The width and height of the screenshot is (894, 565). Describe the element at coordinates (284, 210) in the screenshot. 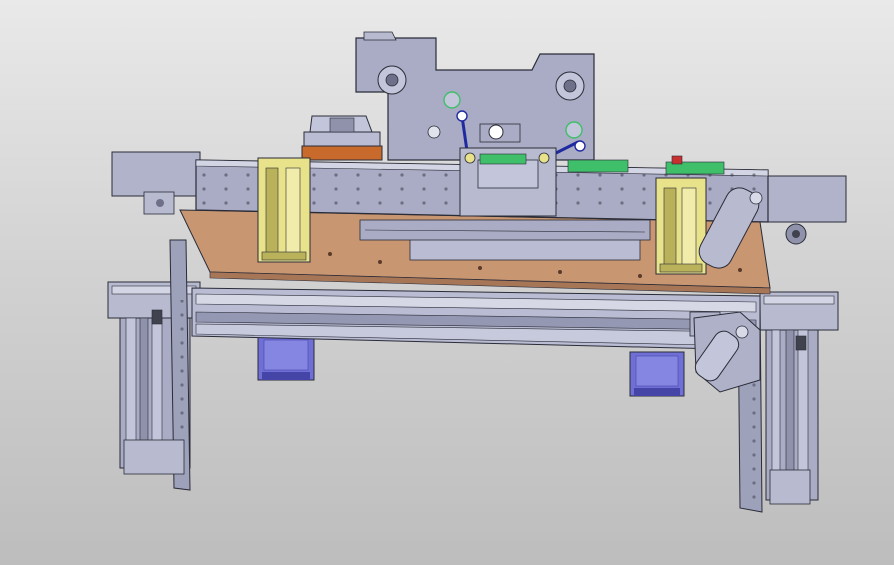

I see `guide-bracket-left` at that location.